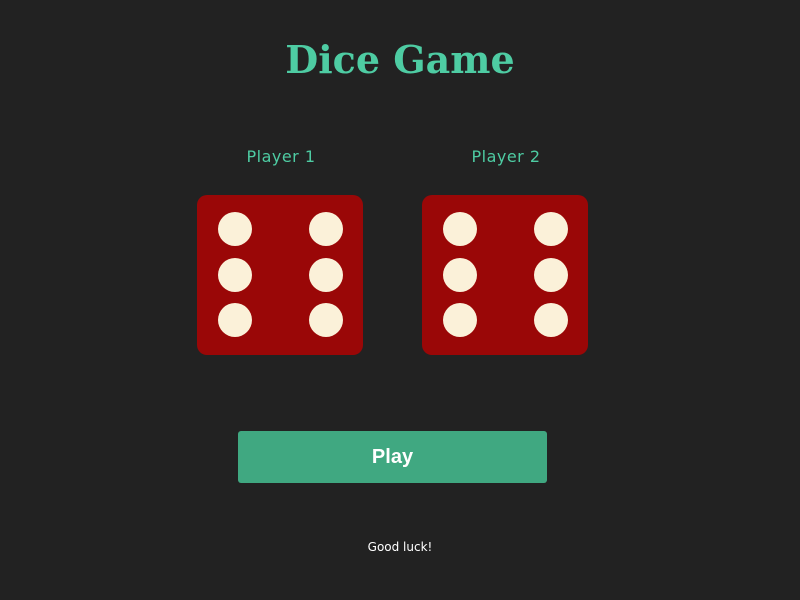 The width and height of the screenshot is (800, 600). I want to click on player-2-label: Player 2, so click(506, 156).